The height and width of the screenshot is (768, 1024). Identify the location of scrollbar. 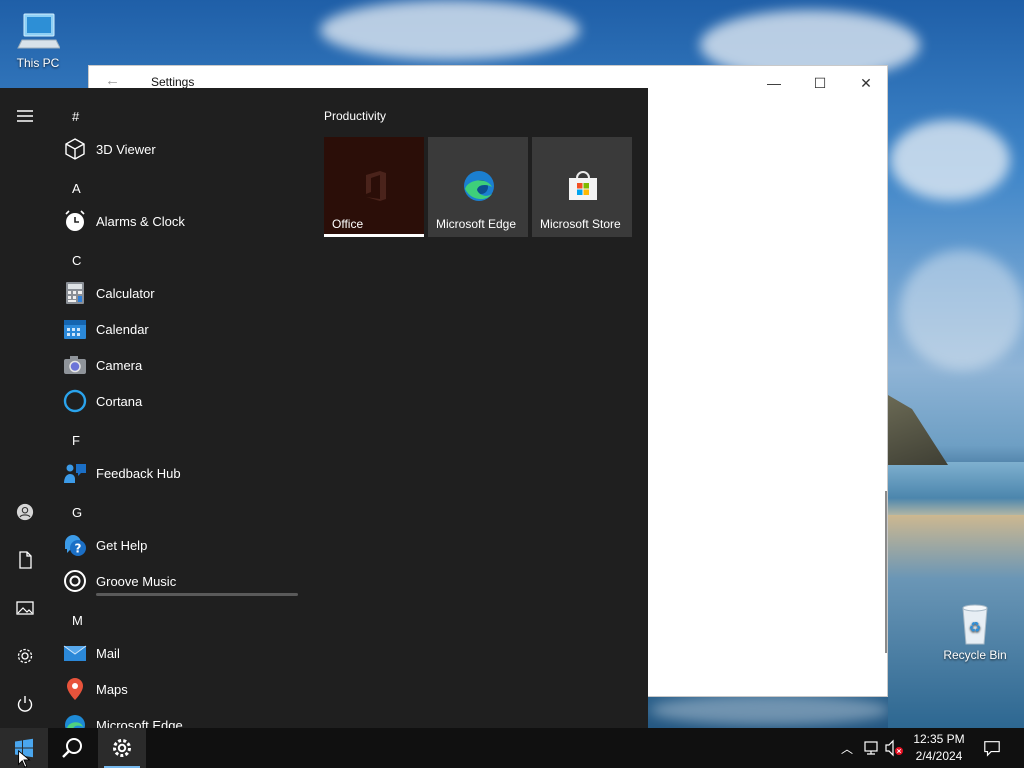
(886, 572).